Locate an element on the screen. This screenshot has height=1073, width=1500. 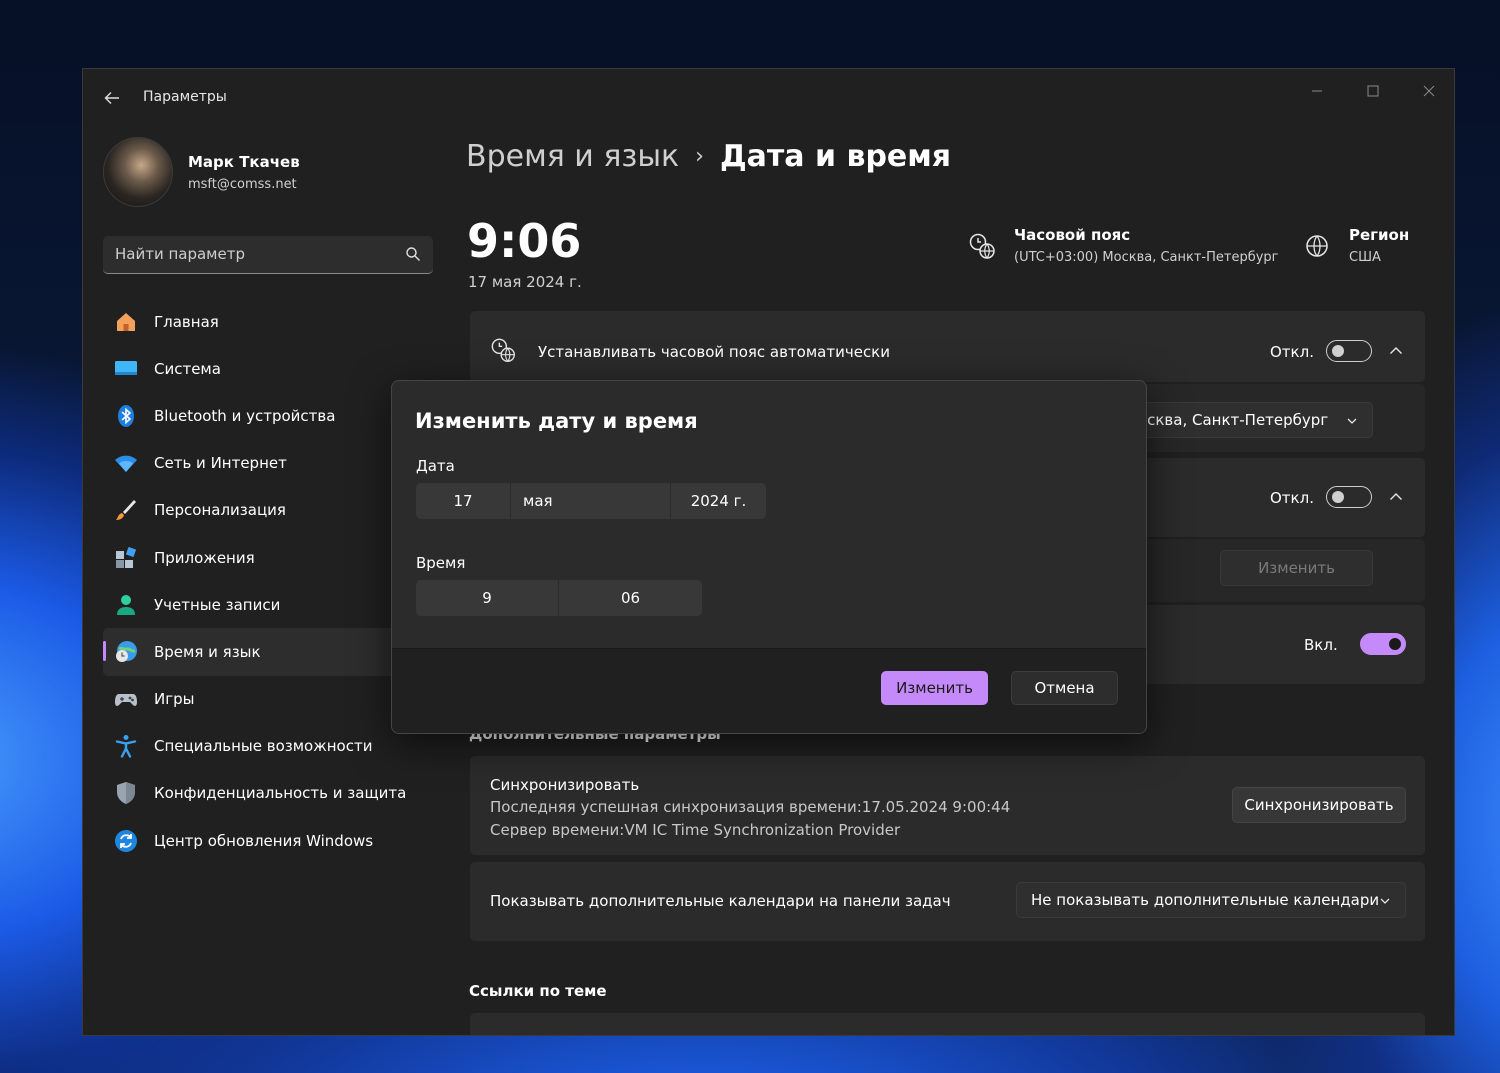
home-icon is located at coordinates (126, 322).